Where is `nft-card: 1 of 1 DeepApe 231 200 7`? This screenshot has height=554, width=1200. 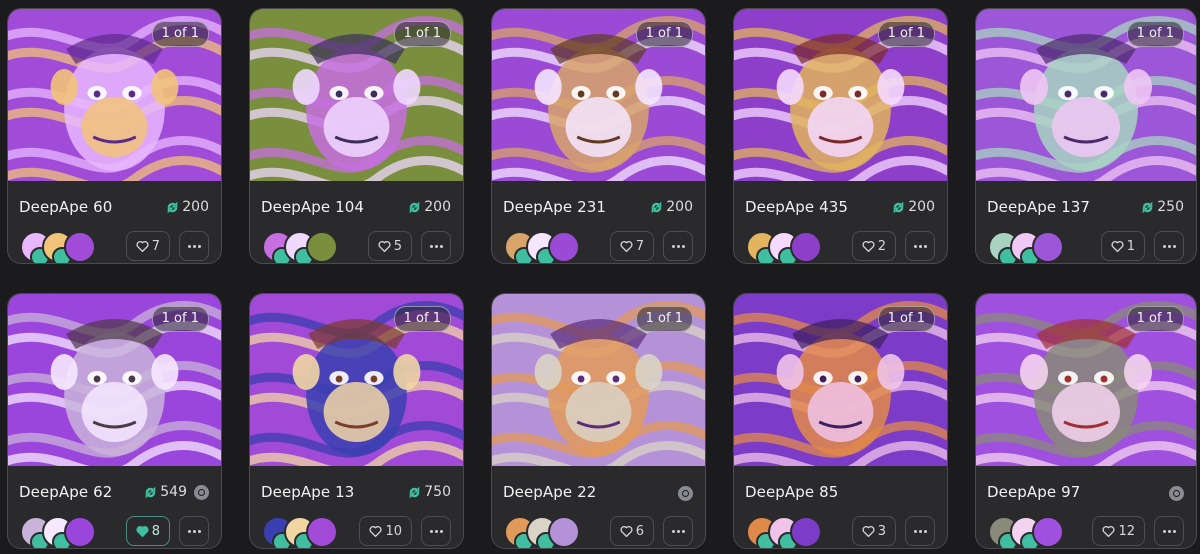
nft-card: 1 of 1 DeepApe 231 200 7 is located at coordinates (598, 136).